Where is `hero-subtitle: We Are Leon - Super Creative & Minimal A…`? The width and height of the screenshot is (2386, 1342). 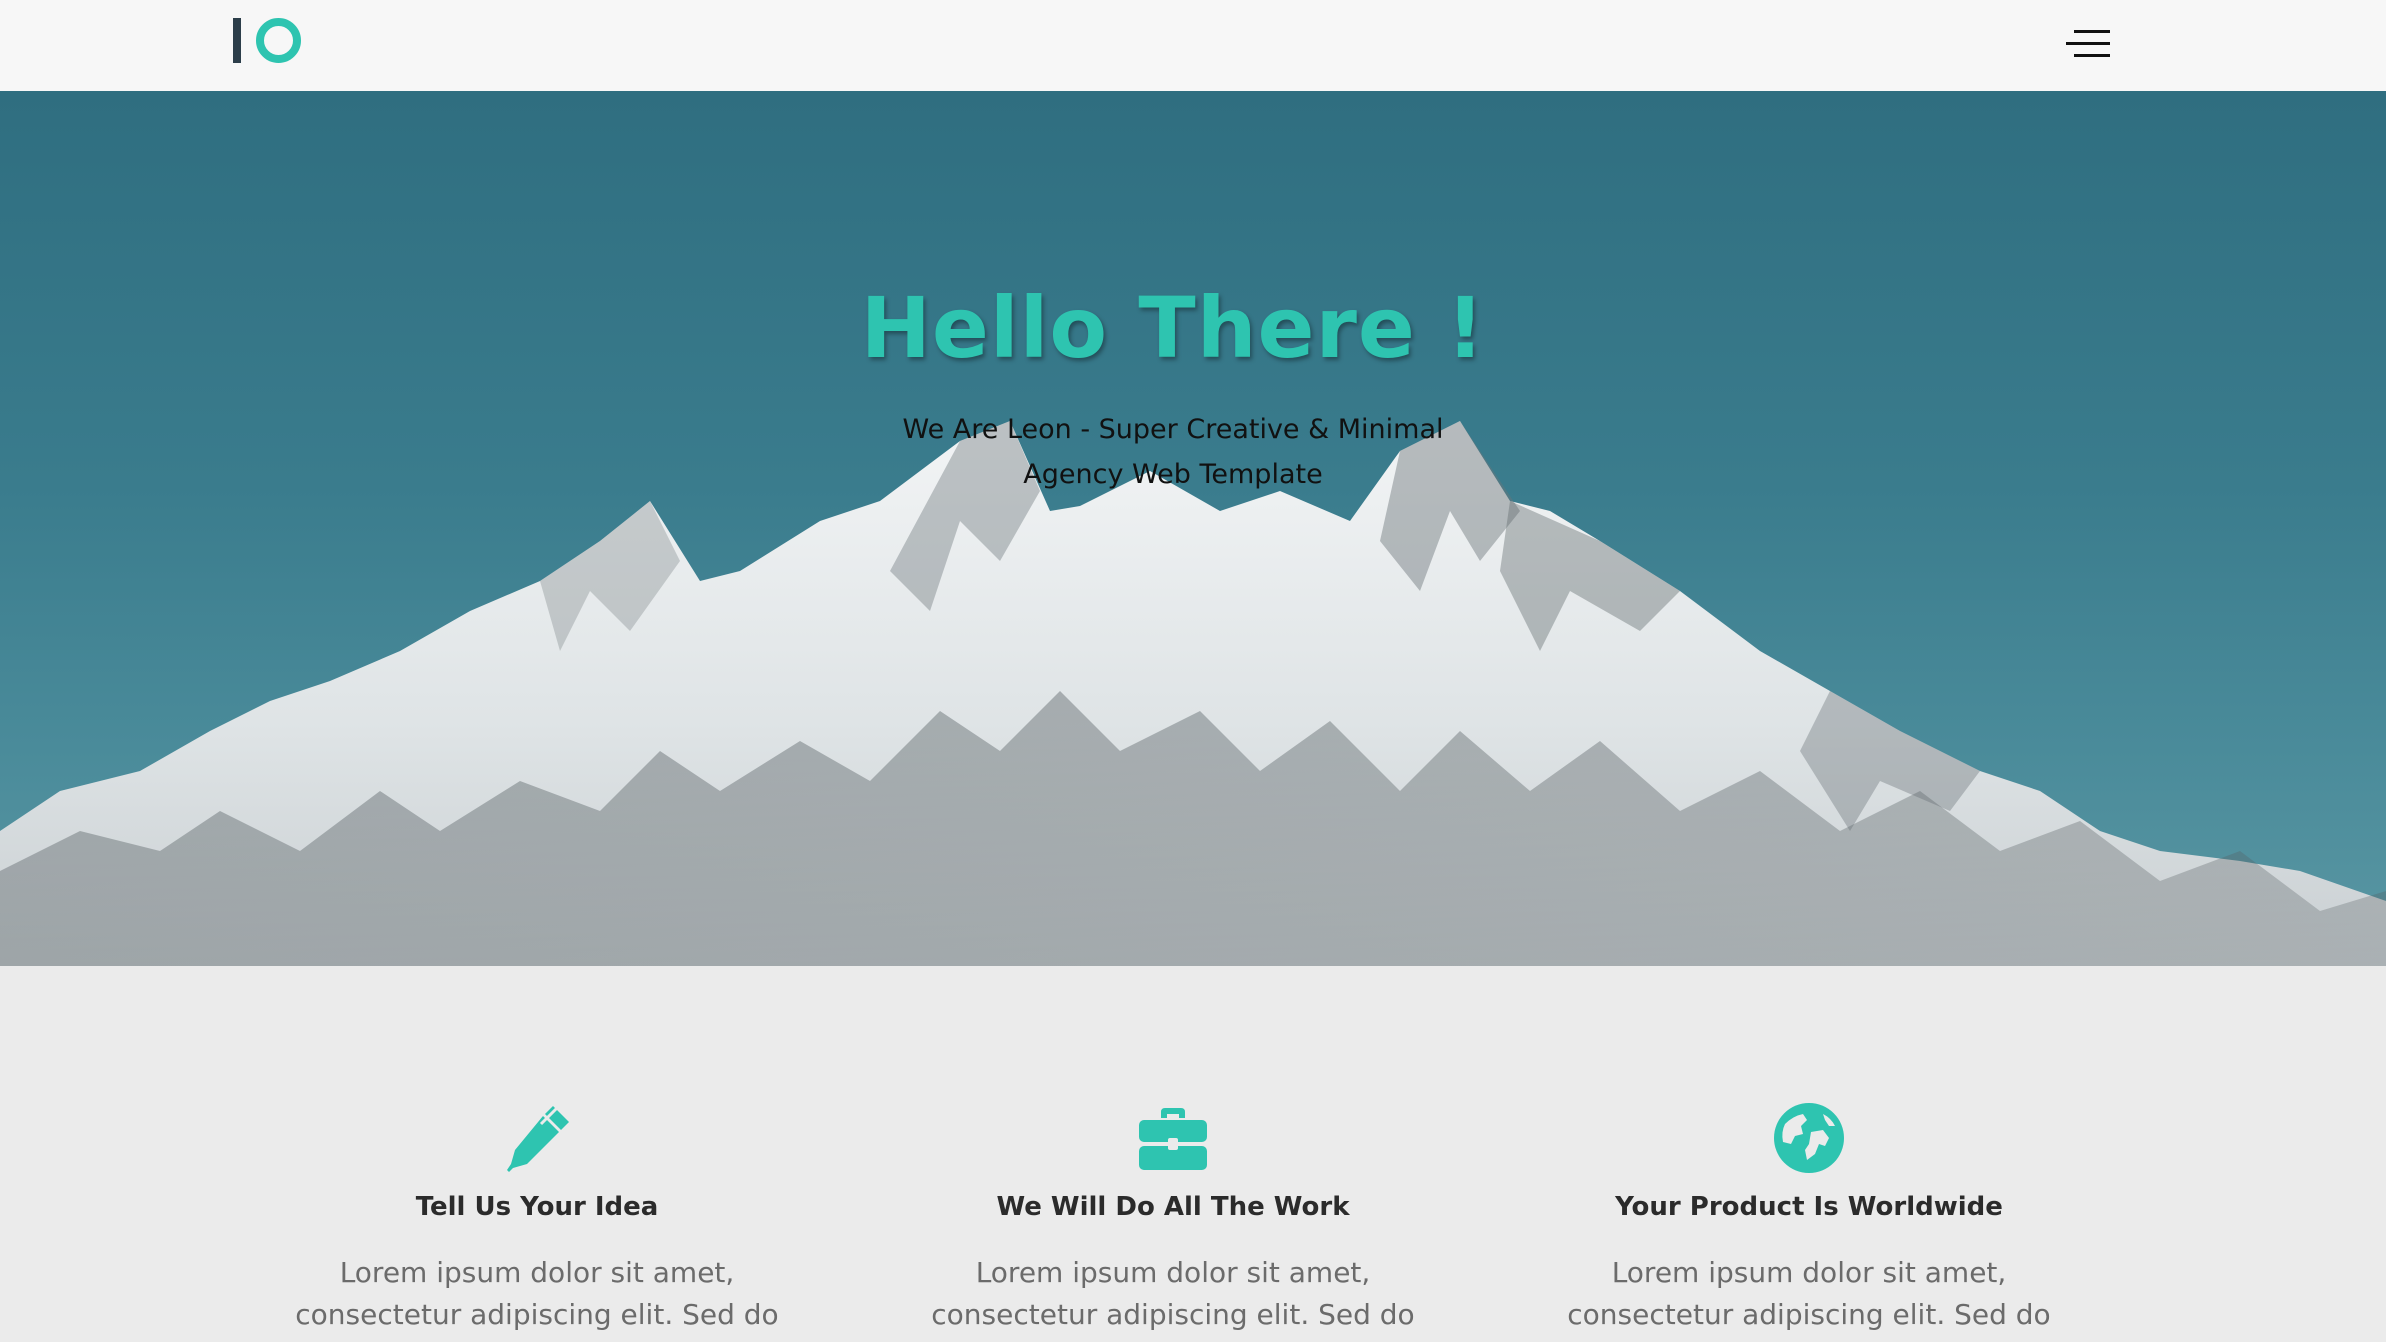 hero-subtitle: We Are Leon - Super Creative & Minimal A… is located at coordinates (1173, 452).